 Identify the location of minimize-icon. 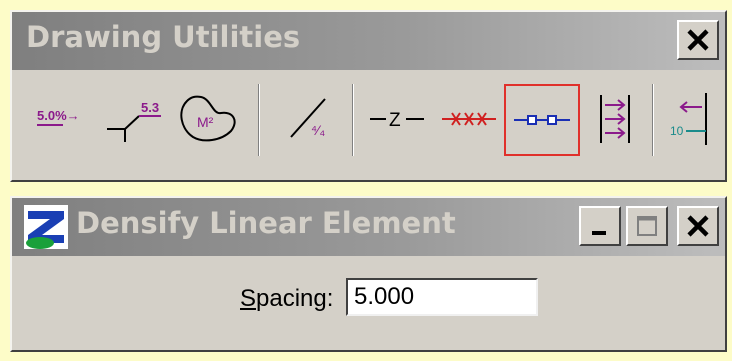
(599, 233).